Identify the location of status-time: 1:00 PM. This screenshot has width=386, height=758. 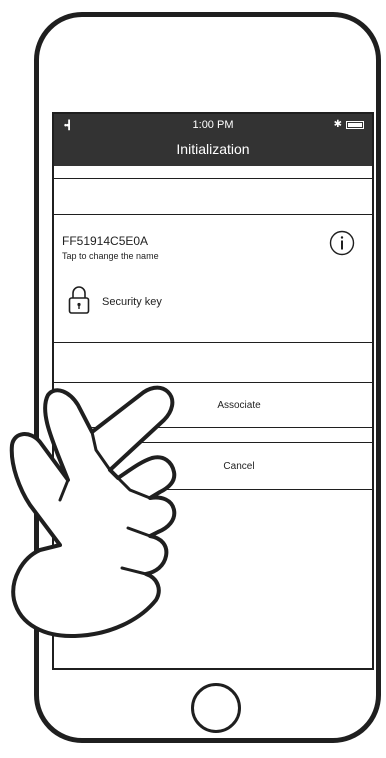
(213, 125).